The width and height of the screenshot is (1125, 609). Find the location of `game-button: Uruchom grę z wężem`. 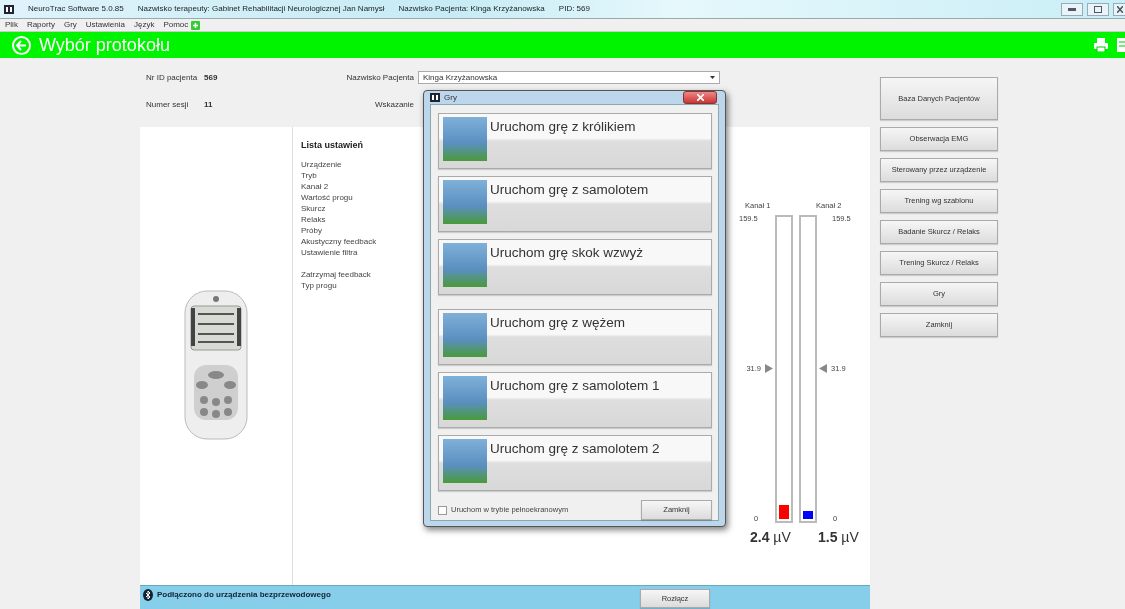

game-button: Uruchom grę z wężem is located at coordinates (575, 337).